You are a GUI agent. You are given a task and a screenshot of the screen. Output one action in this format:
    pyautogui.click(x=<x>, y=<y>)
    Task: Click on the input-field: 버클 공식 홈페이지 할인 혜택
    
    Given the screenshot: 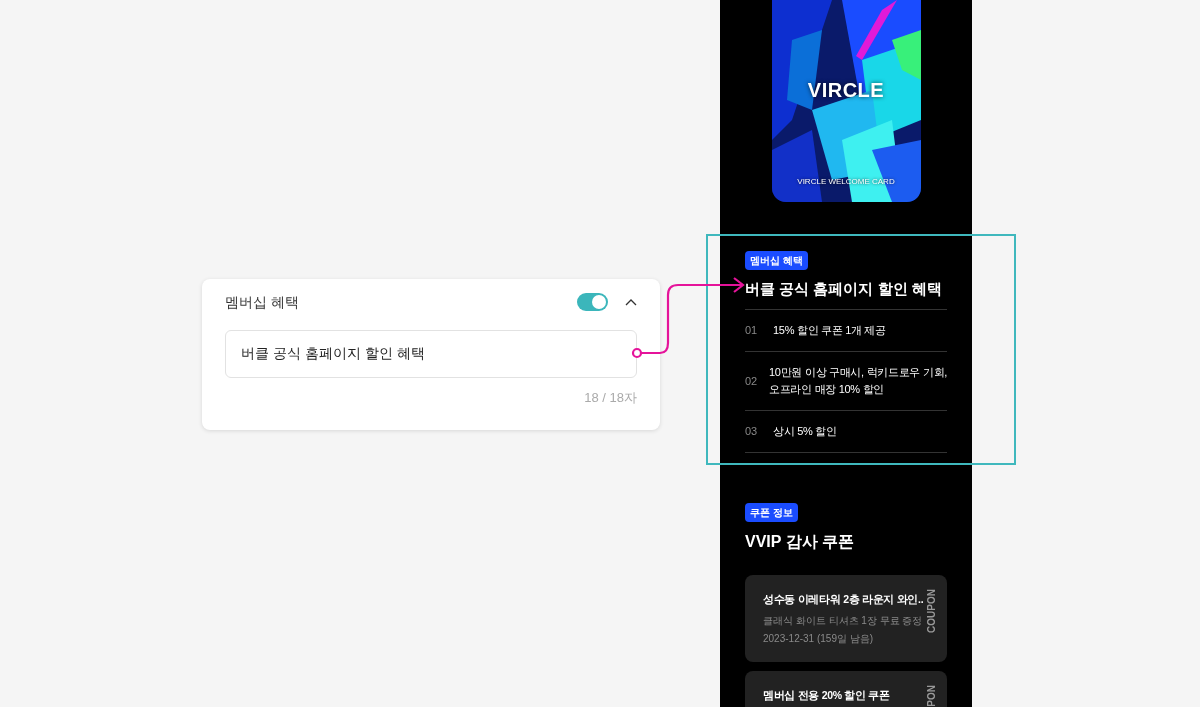 What is the action you would take?
    pyautogui.click(x=431, y=354)
    